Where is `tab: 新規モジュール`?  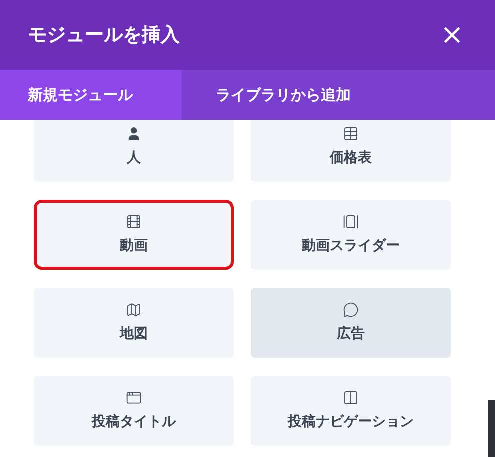 tab: 新規モジュール is located at coordinates (91, 95).